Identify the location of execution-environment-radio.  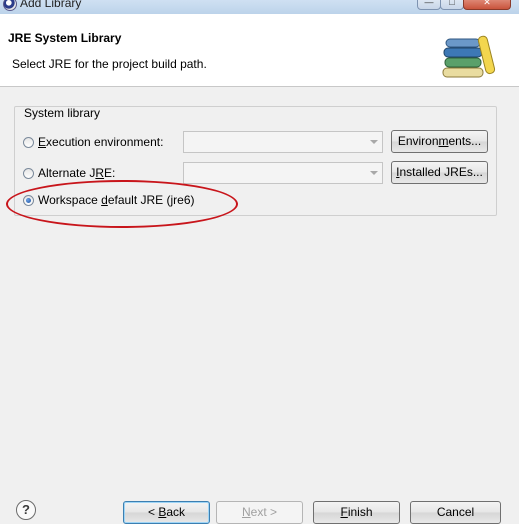
(28, 142).